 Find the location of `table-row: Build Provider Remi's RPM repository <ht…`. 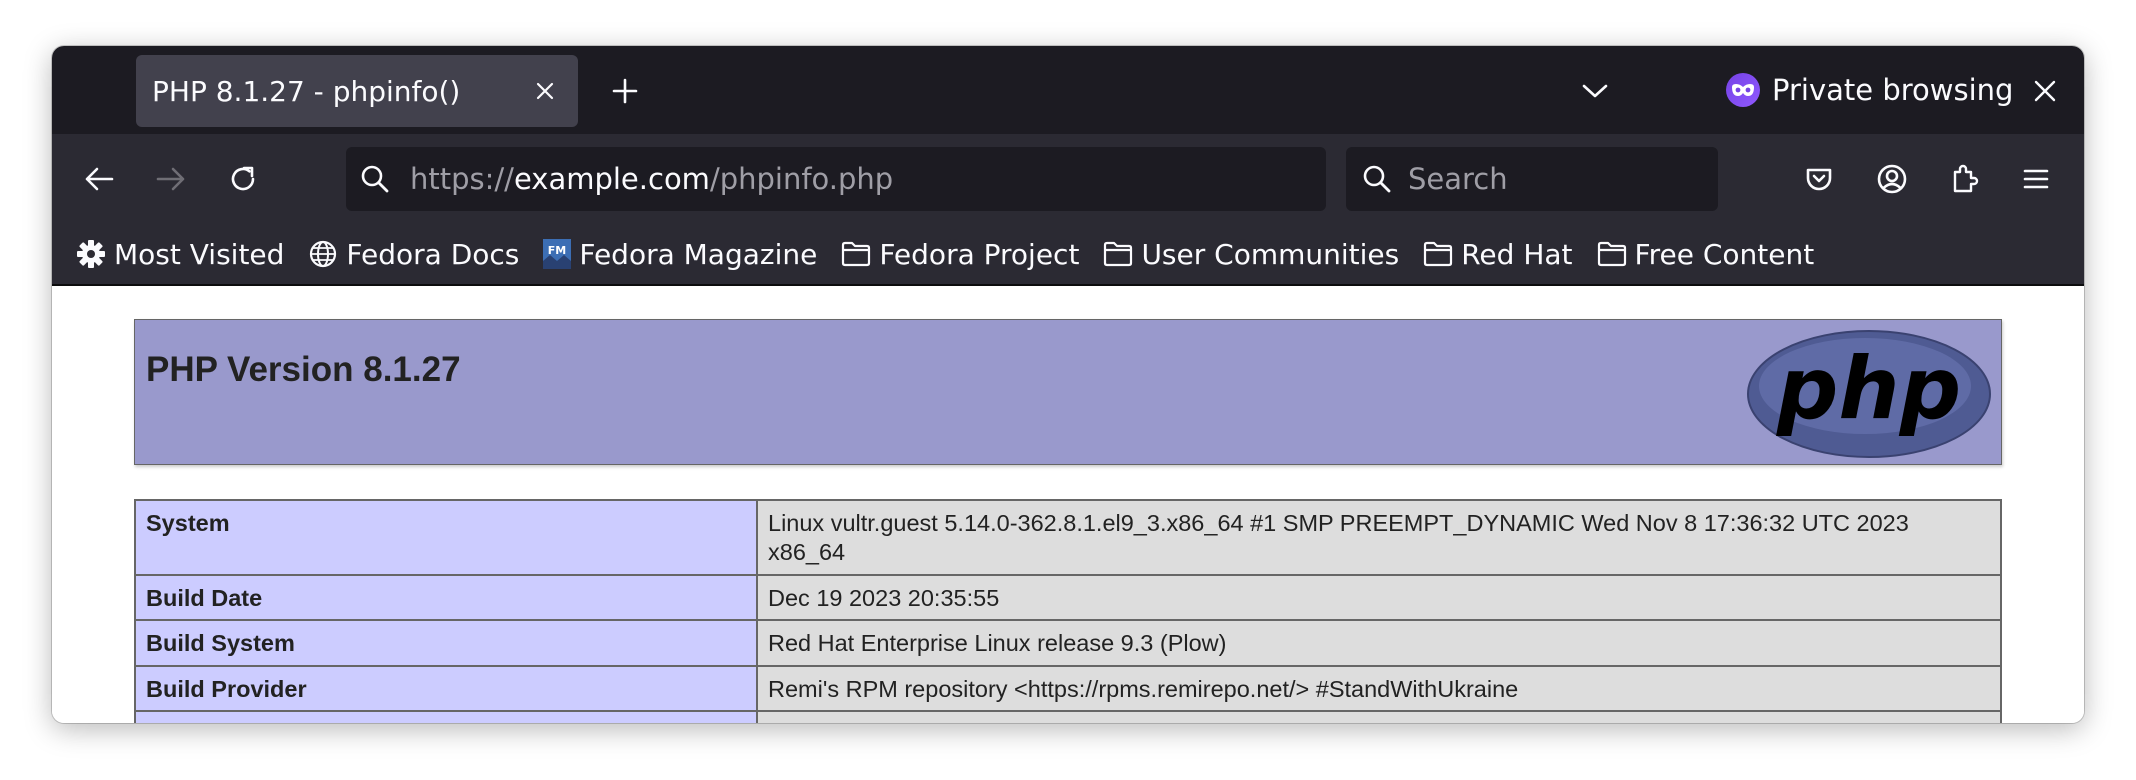

table-row: Build Provider Remi's RPM repository <ht… is located at coordinates (1068, 688).